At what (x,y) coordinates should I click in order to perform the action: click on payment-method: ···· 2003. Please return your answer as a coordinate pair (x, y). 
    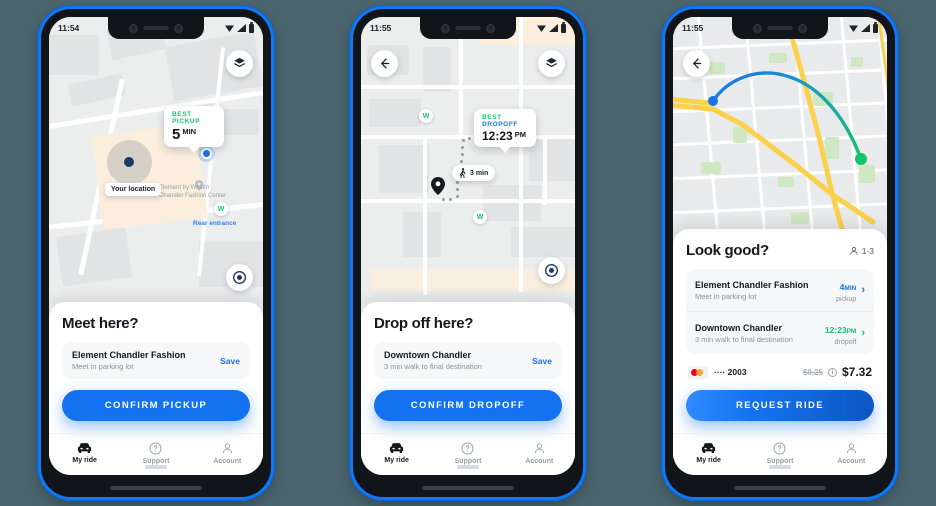
    Looking at the image, I should click on (717, 372).